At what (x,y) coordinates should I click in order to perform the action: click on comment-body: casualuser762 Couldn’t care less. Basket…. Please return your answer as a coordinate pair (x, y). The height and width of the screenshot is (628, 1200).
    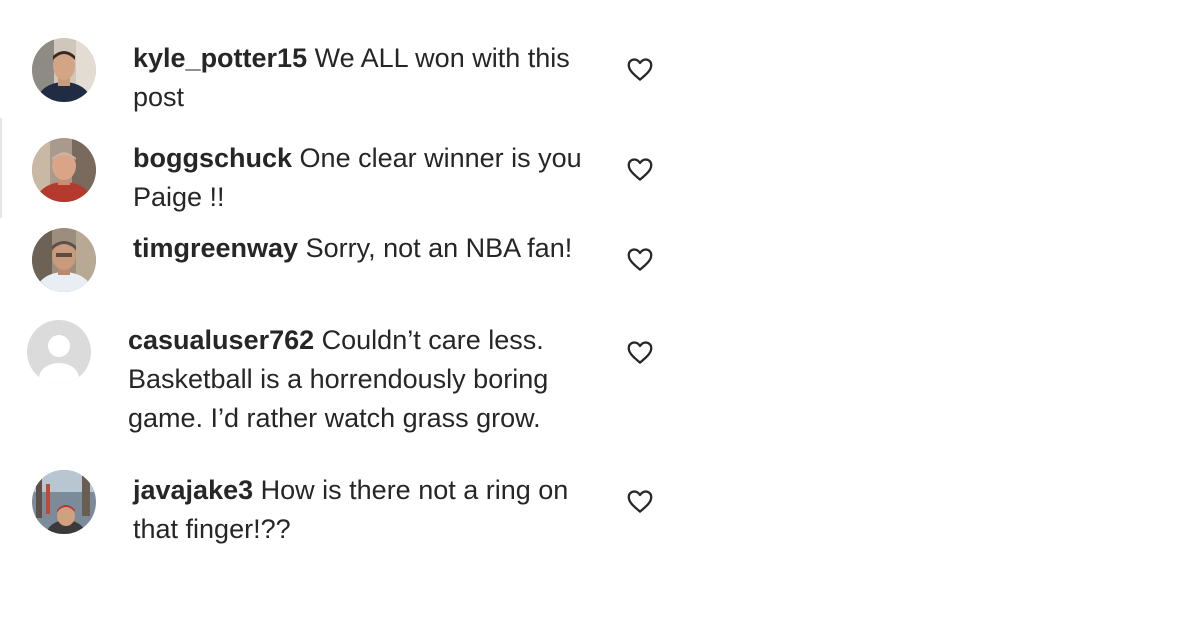
    Looking at the image, I should click on (368, 379).